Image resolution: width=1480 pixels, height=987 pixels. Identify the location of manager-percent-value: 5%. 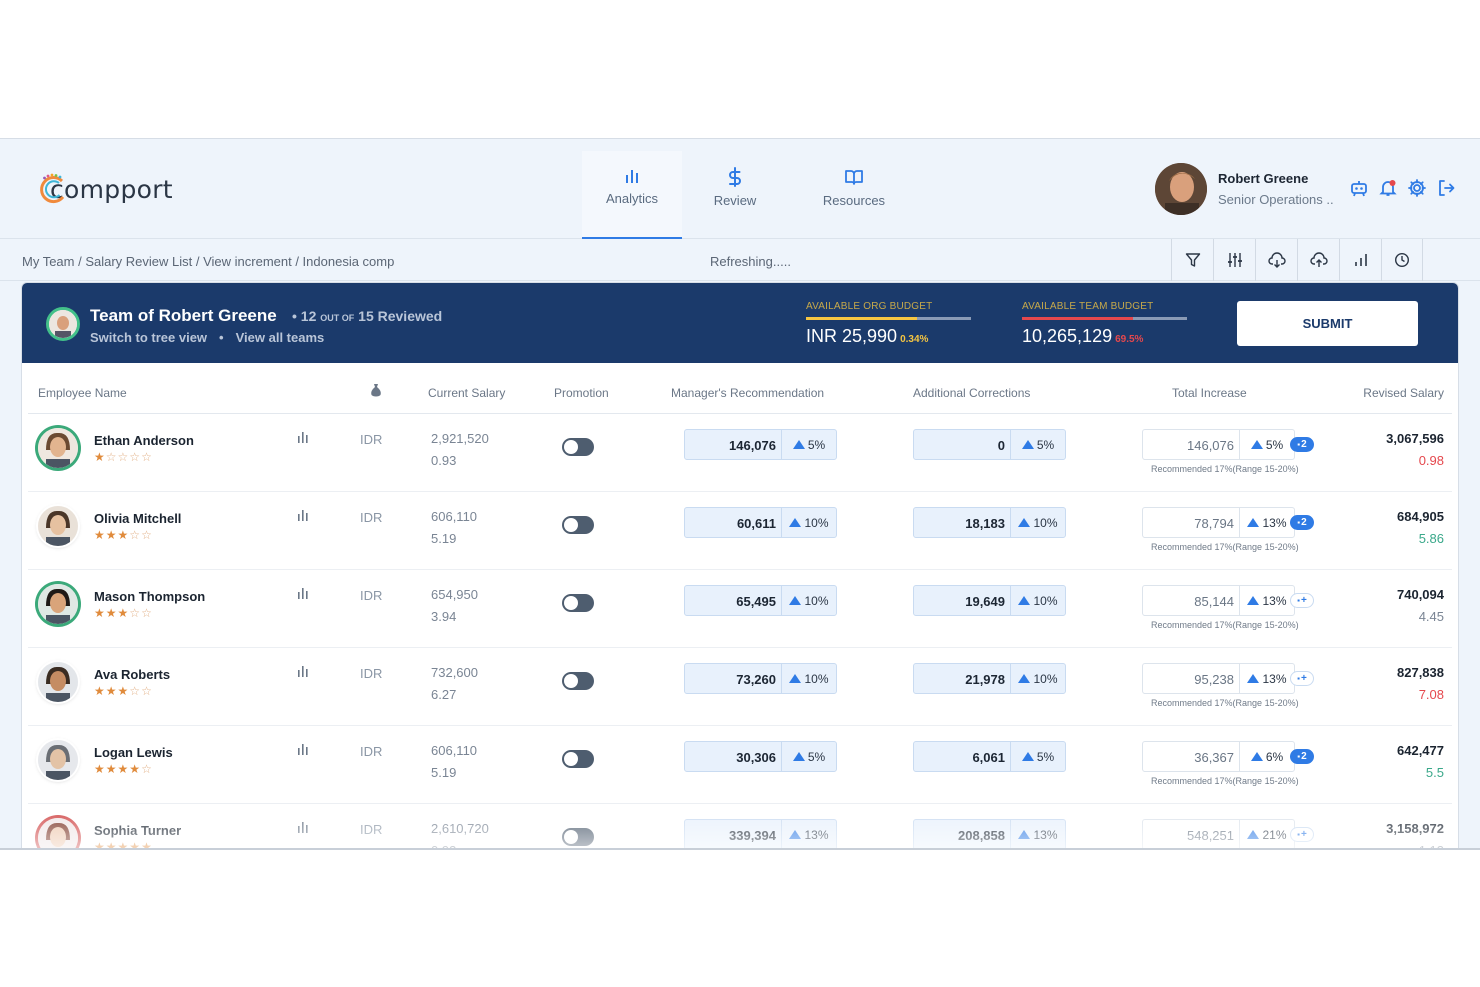
(816, 756).